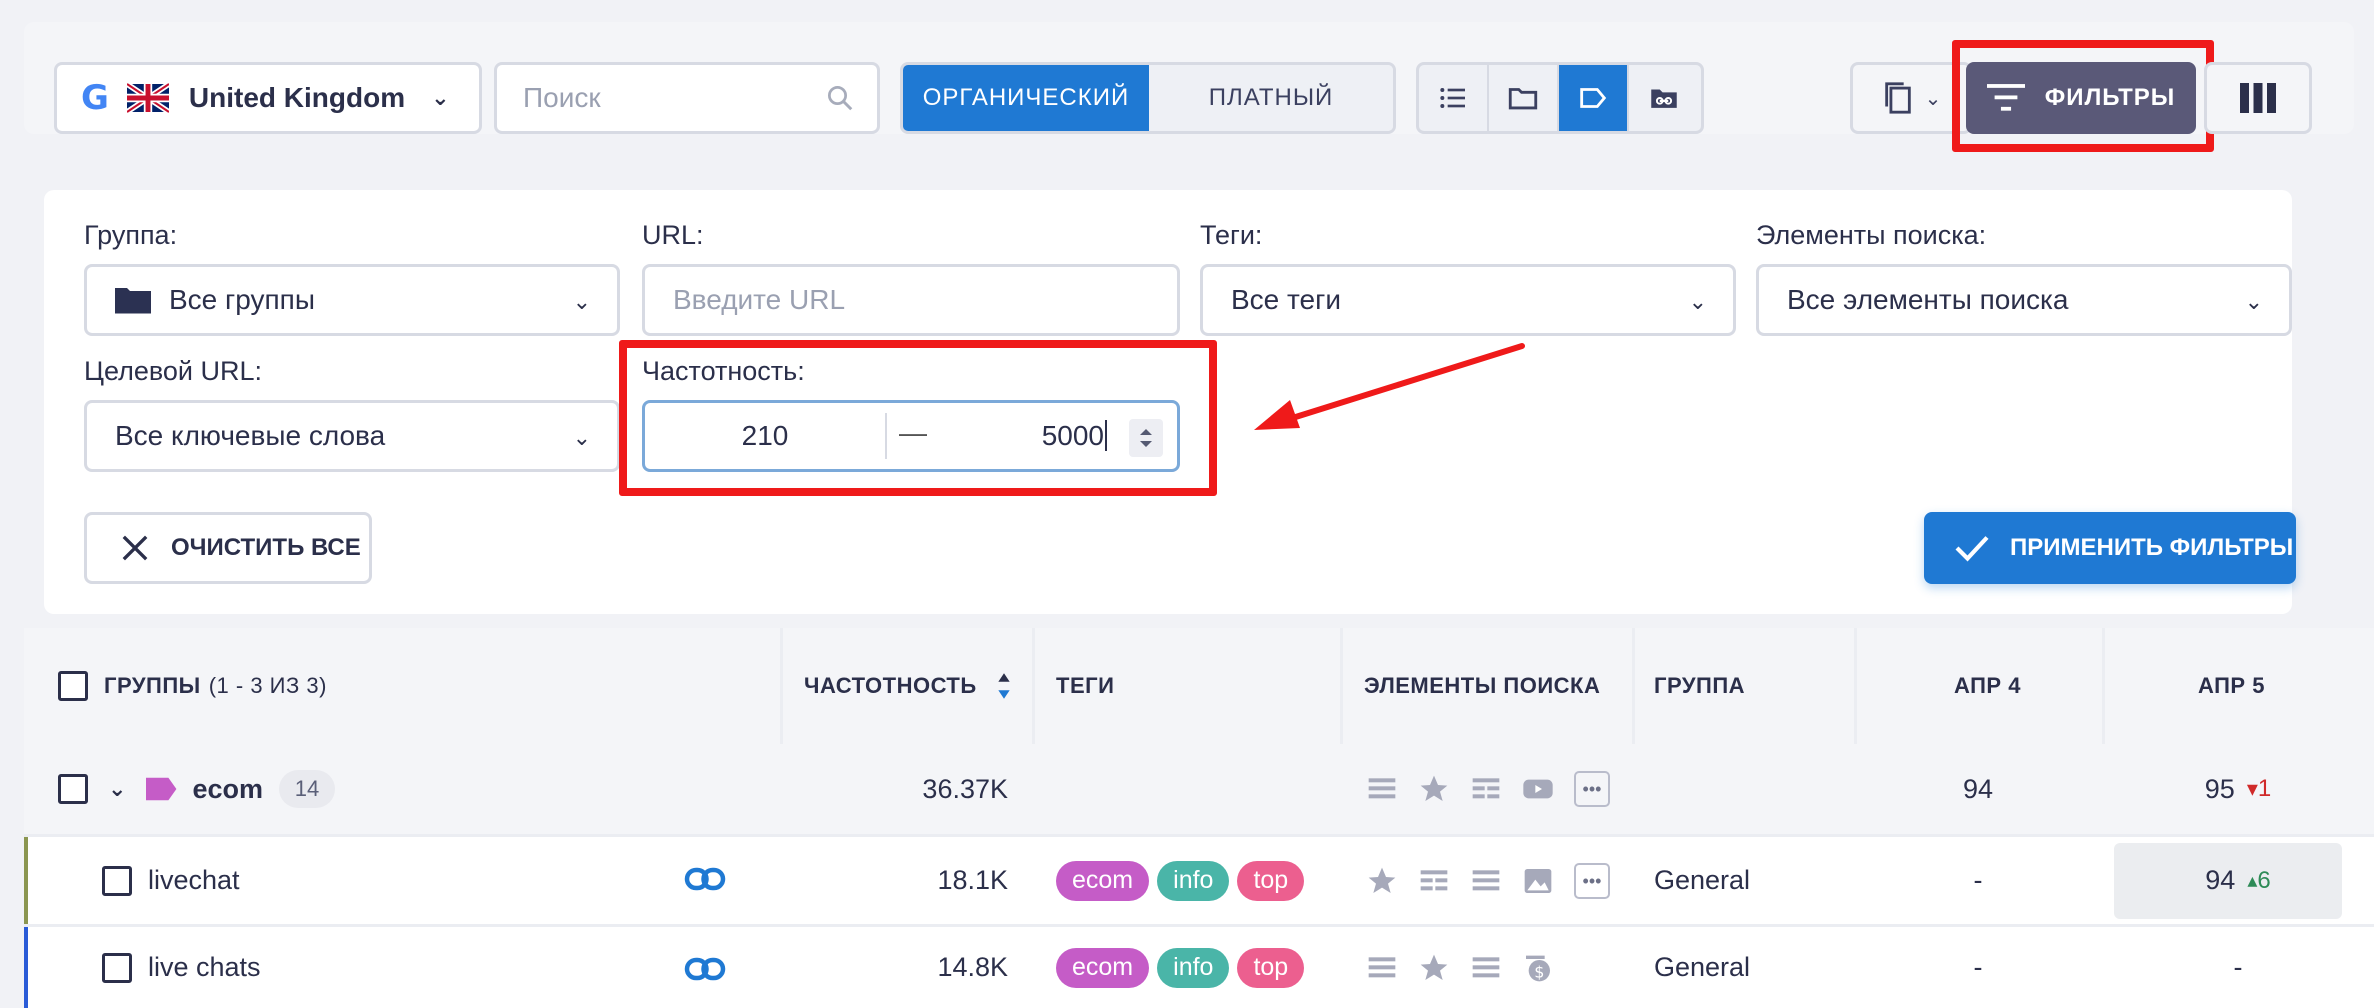 Image resolution: width=2374 pixels, height=1008 pixels. I want to click on highlight-box-filters, so click(2083, 96).